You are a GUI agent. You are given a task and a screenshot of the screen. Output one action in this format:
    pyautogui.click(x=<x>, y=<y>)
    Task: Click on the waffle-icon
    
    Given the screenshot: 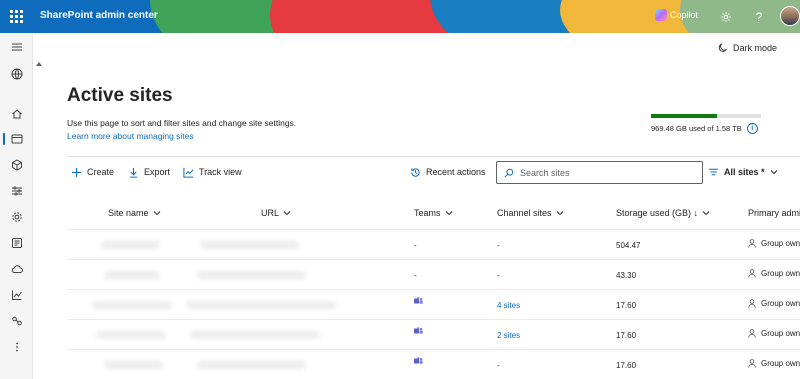 What is the action you would take?
    pyautogui.click(x=16, y=16)
    